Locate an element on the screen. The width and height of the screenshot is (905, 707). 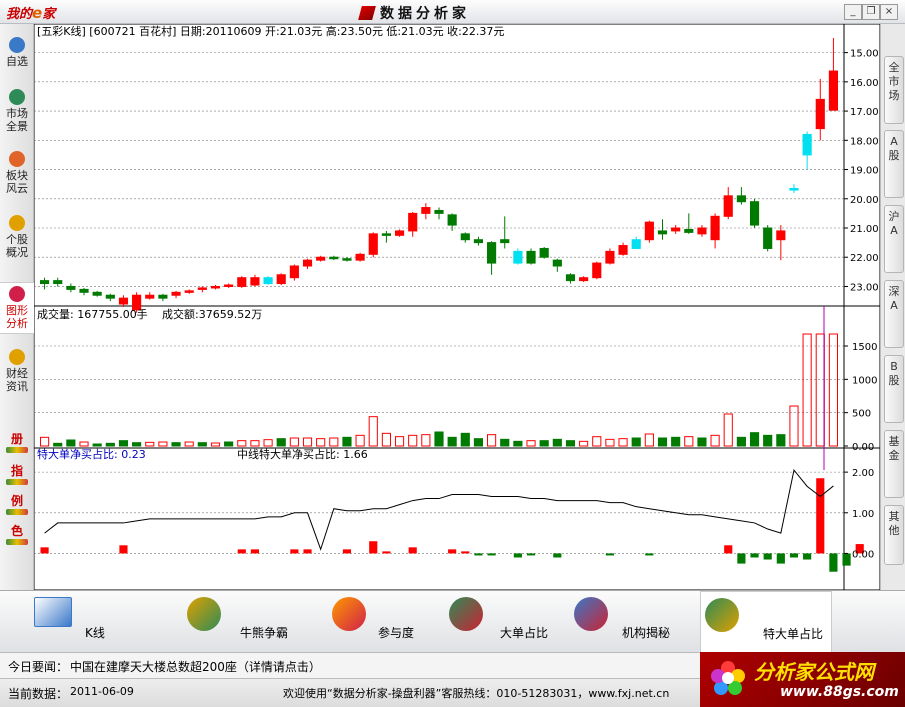
function-button-5: 特大单占比 is located at coordinates (766, 622).